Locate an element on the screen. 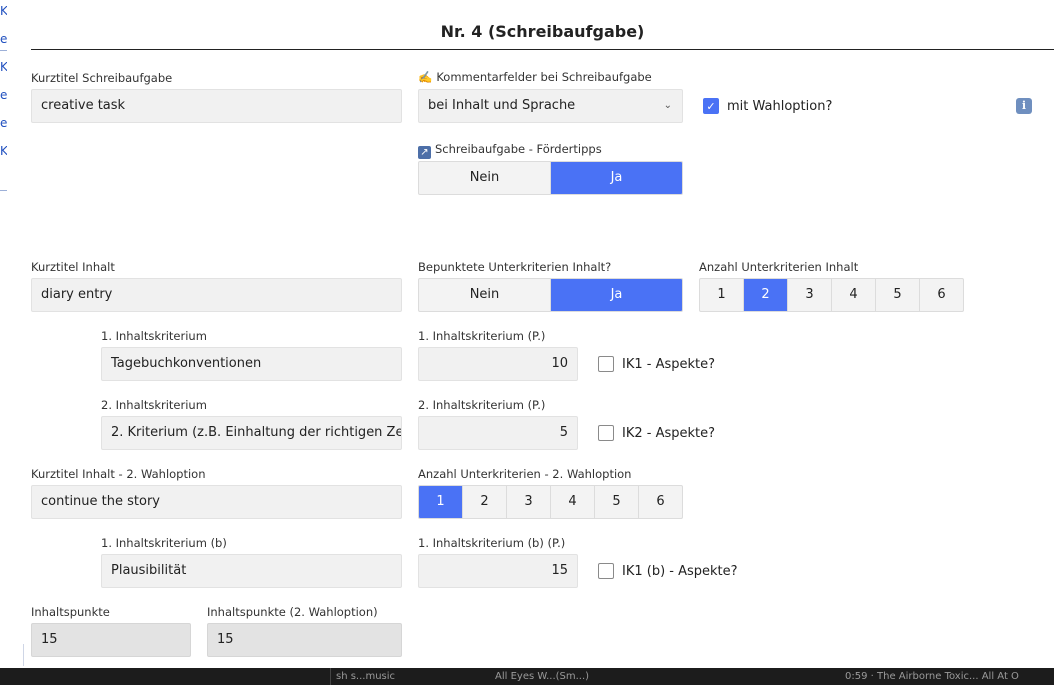 The width and height of the screenshot is (1054, 685). kriterium-1b-points-input: 15 is located at coordinates (498, 571).